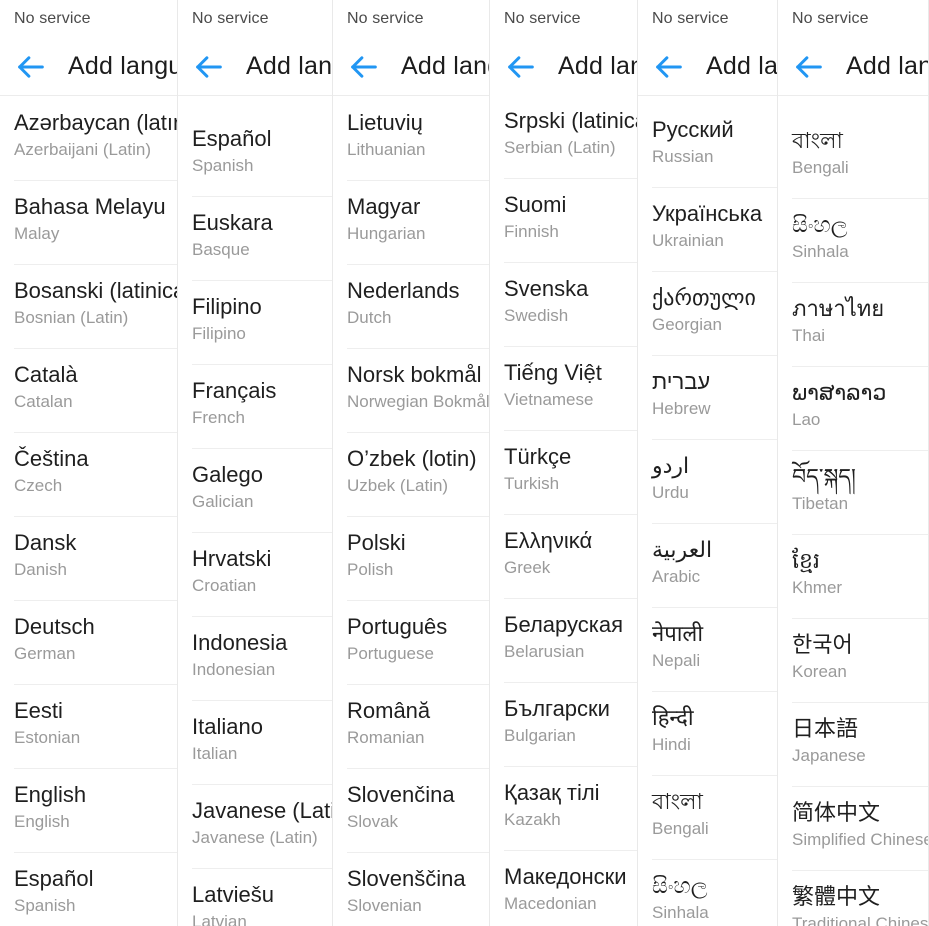  Describe the element at coordinates (563, 724) in the screenshot. I see `language-list-item: Български Bulgarian` at that location.